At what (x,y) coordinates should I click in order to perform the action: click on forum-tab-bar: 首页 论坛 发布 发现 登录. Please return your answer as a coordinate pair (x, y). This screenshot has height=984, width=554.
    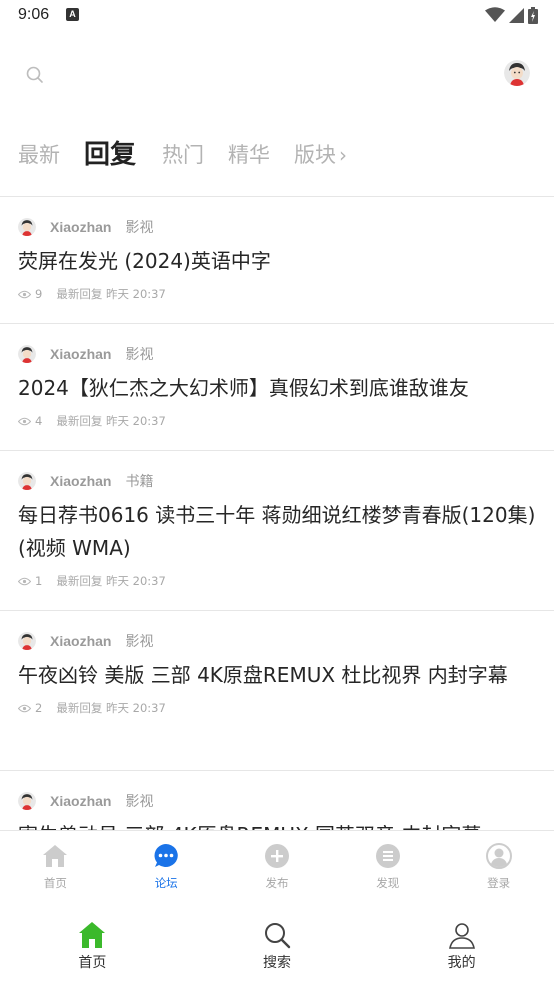
    Looking at the image, I should click on (277, 863).